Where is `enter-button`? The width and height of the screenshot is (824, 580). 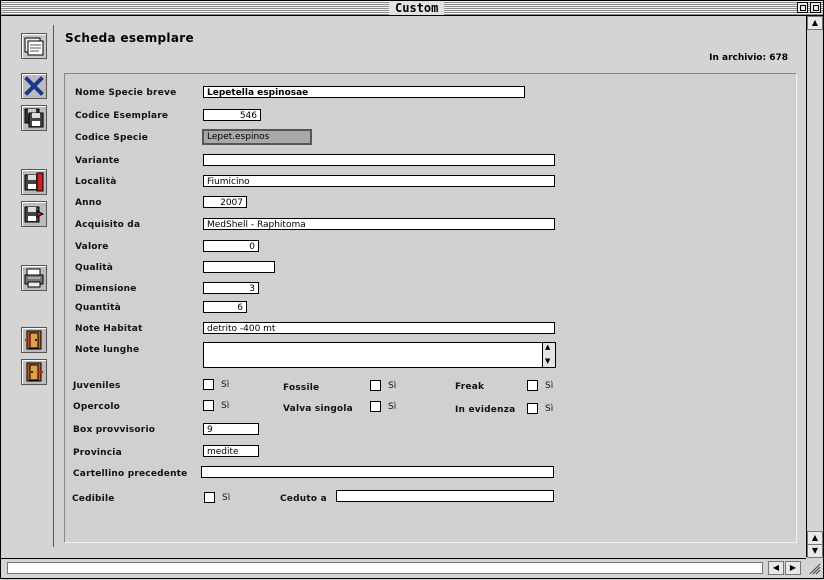 enter-button is located at coordinates (34, 372).